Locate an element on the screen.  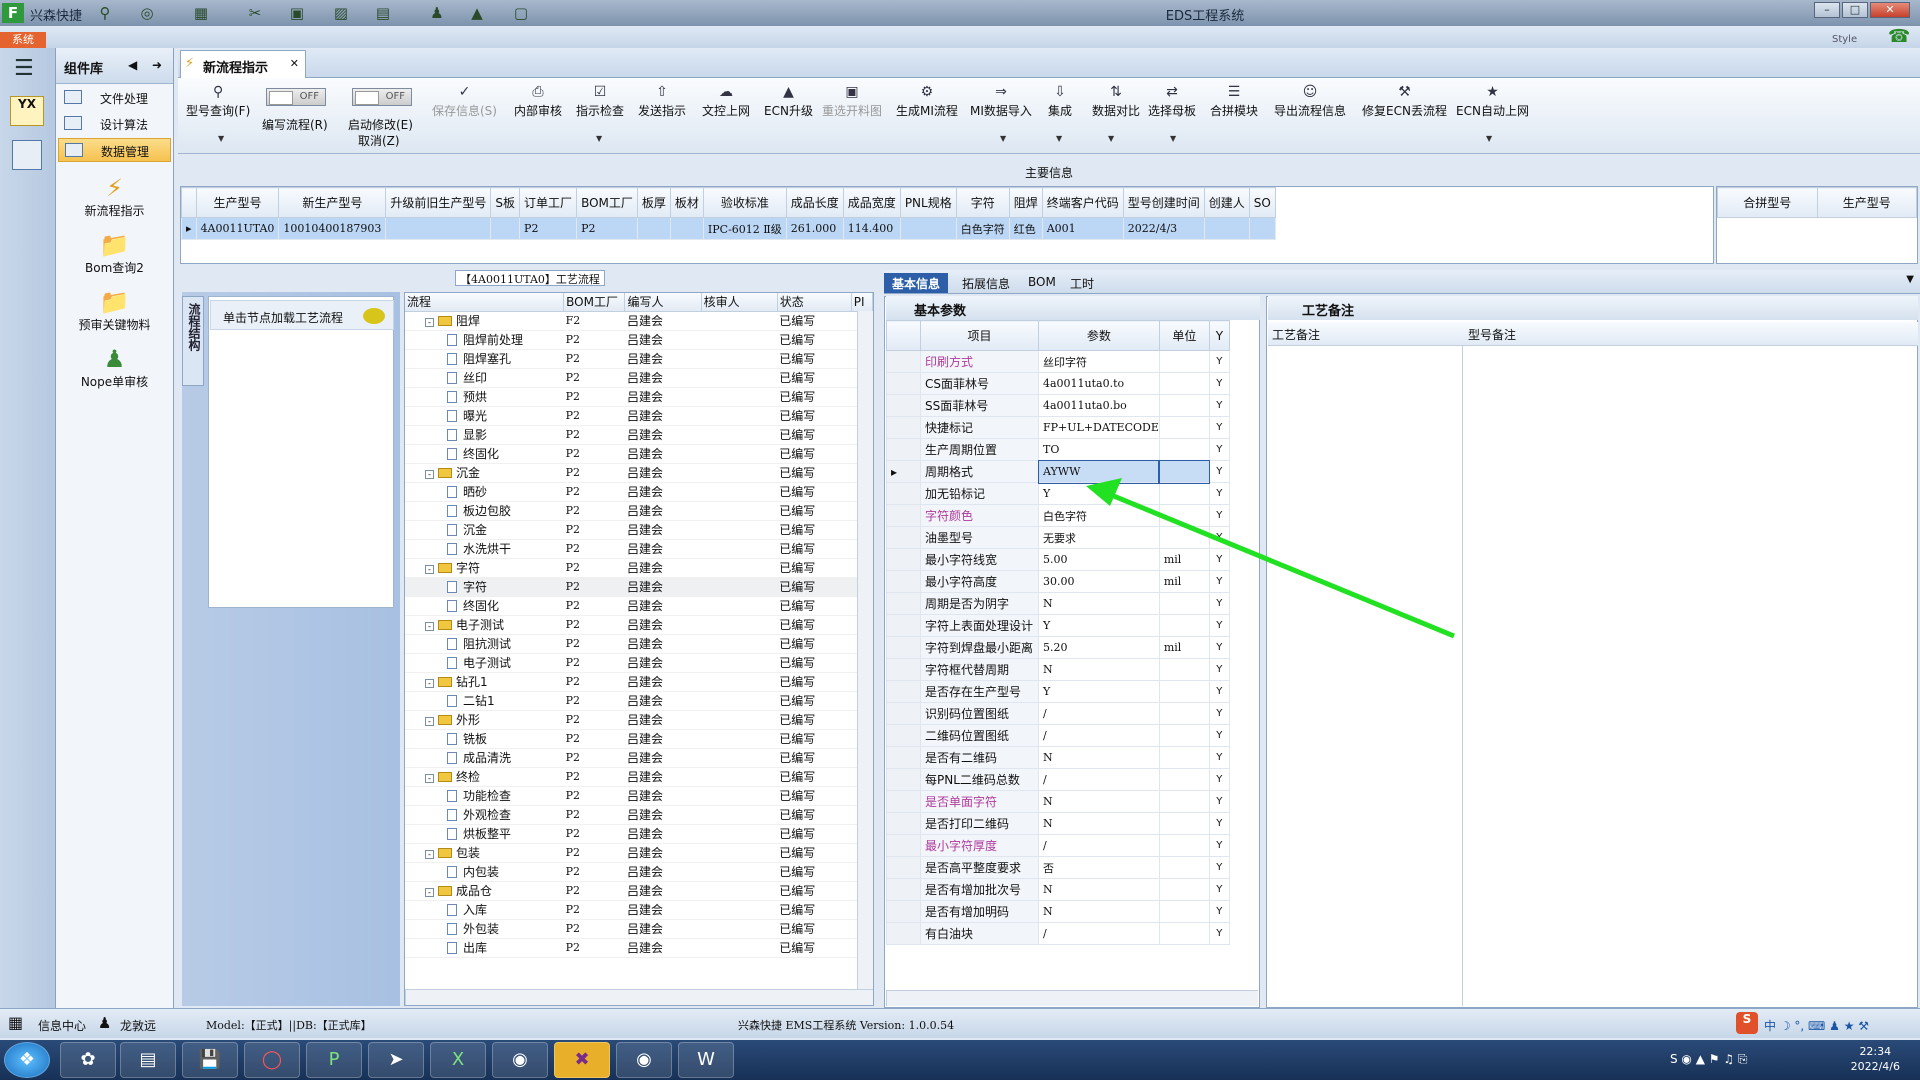
search-icon: ⚲ is located at coordinates (105, 13).